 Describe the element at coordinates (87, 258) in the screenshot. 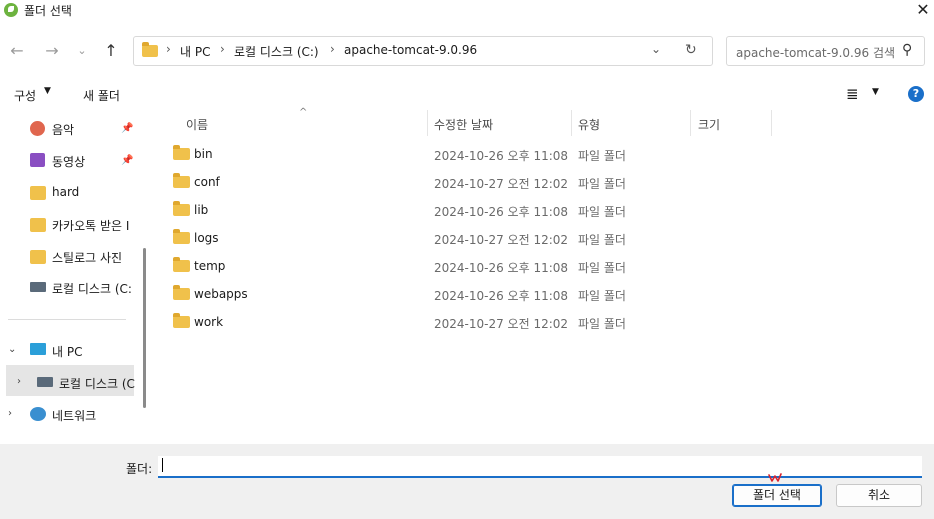

I see `sidebar-item-label: 스틸로그 사진` at that location.